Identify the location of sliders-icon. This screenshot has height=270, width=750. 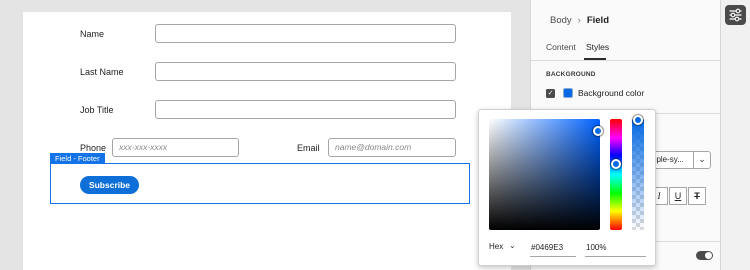
(735, 15).